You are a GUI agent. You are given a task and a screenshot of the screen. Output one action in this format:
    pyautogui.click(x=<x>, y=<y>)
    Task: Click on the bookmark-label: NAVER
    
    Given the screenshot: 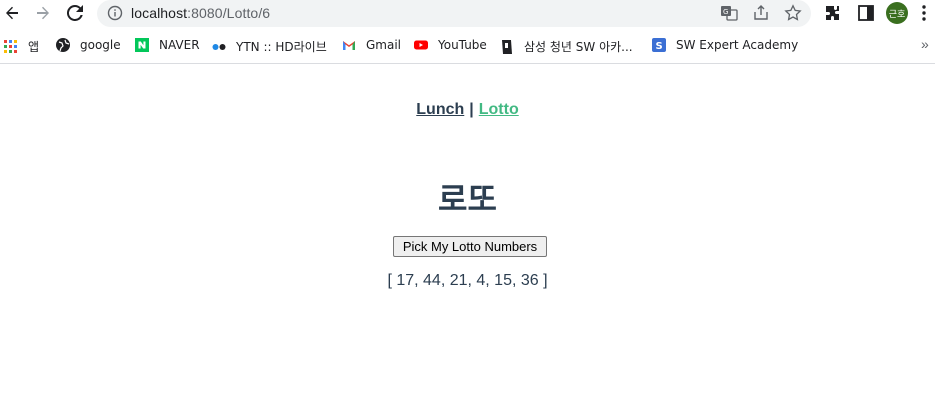 What is the action you would take?
    pyautogui.click(x=179, y=45)
    